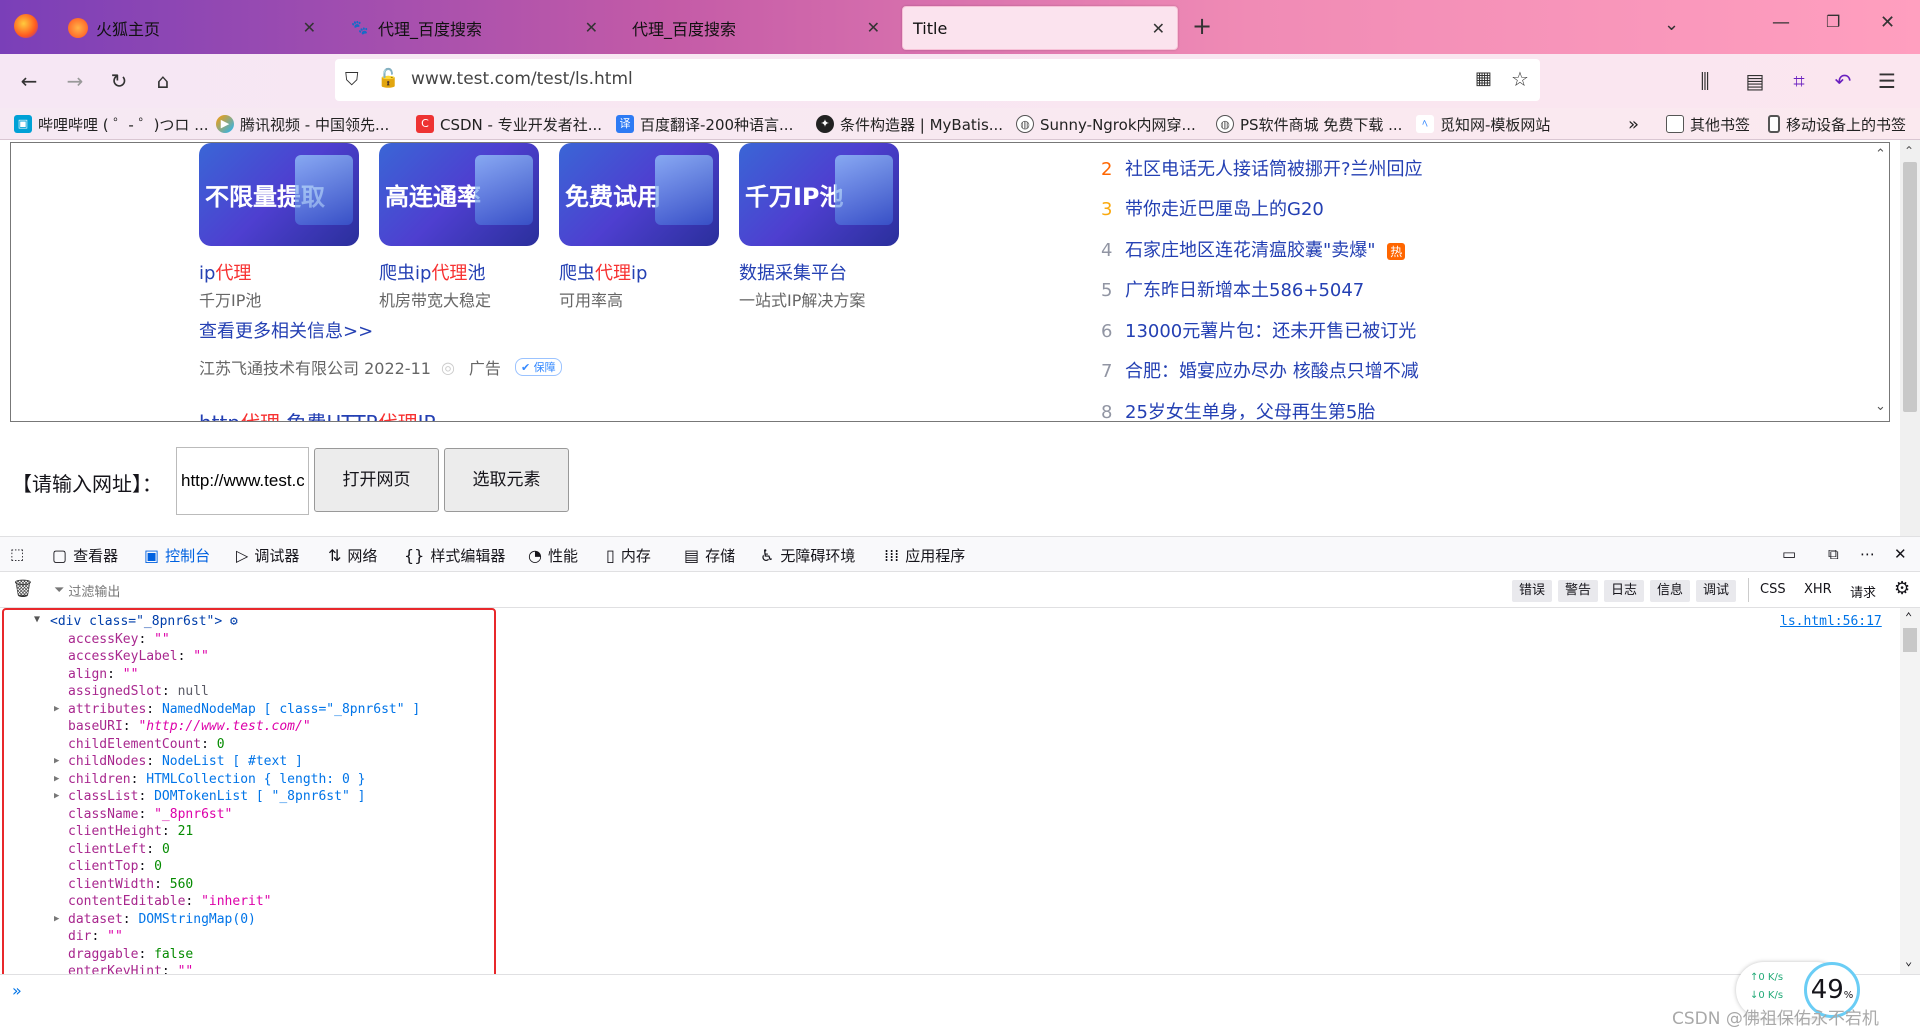 This screenshot has height=1034, width=1920. I want to click on tab-firefox-home: 火狐主页 ✕, so click(193, 28).